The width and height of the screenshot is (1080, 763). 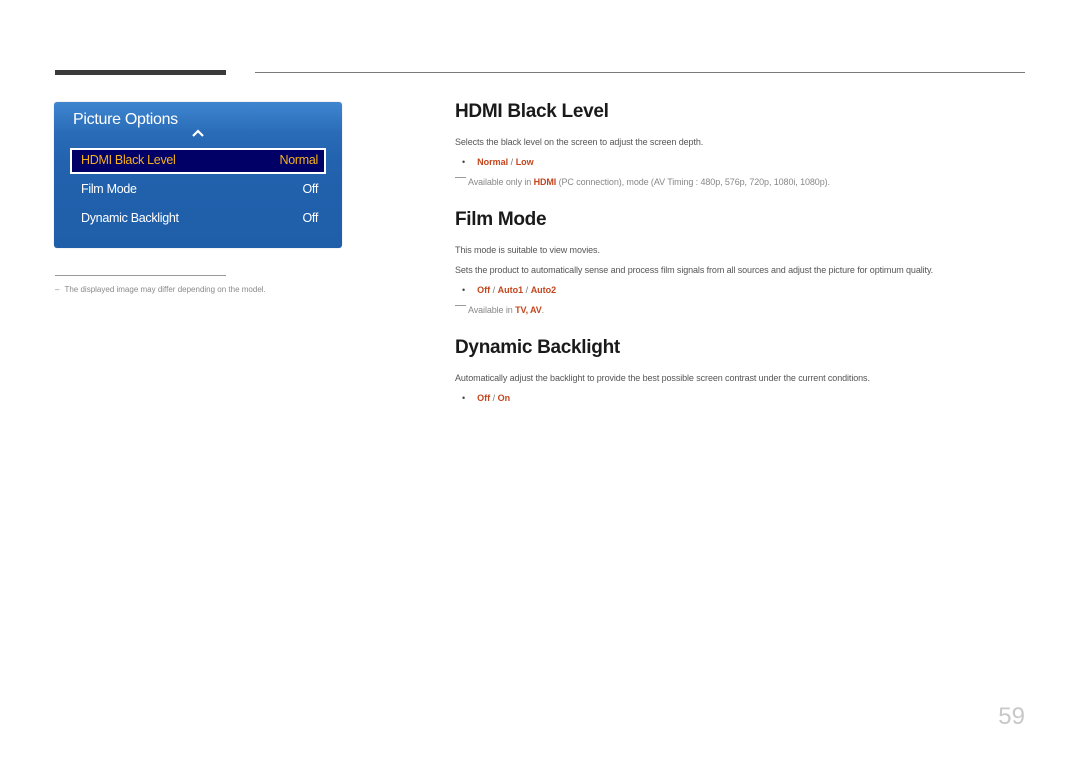 I want to click on footnote-dash: –, so click(x=57, y=289).